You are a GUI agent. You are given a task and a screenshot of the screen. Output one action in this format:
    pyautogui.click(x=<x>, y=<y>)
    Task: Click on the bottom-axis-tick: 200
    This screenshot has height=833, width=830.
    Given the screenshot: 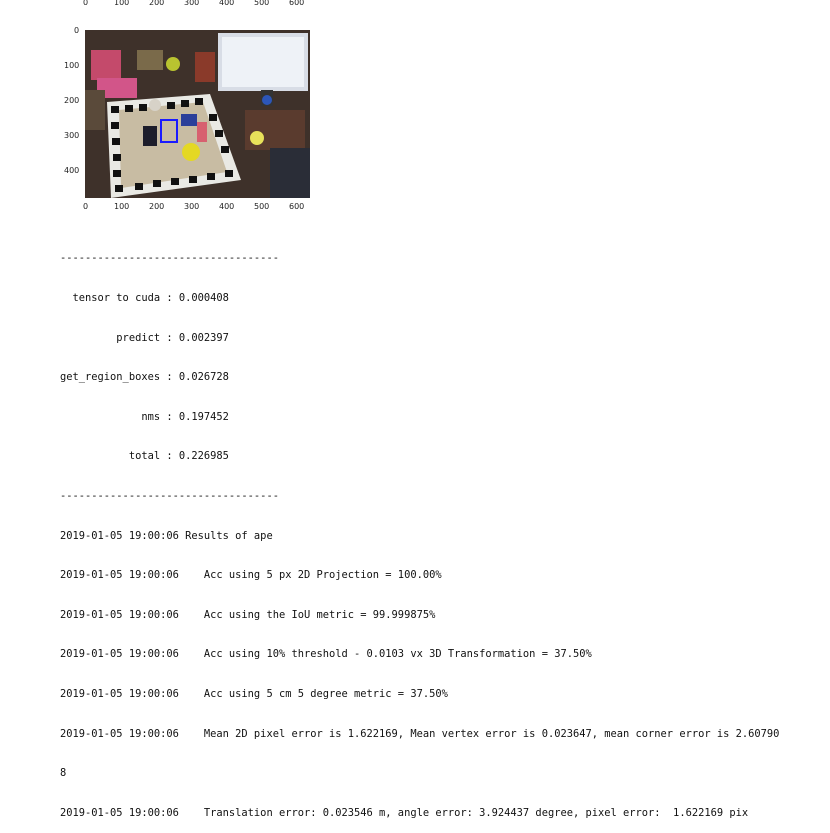 What is the action you would take?
    pyautogui.click(x=157, y=206)
    